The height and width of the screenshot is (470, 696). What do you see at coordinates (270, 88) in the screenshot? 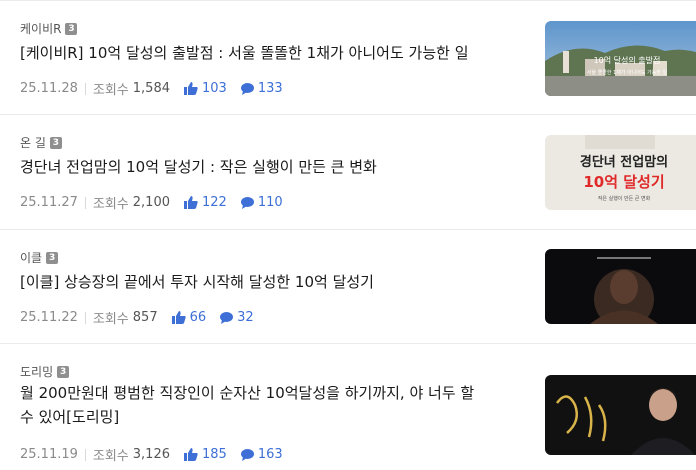
I see `comment-count: 133` at bounding box center [270, 88].